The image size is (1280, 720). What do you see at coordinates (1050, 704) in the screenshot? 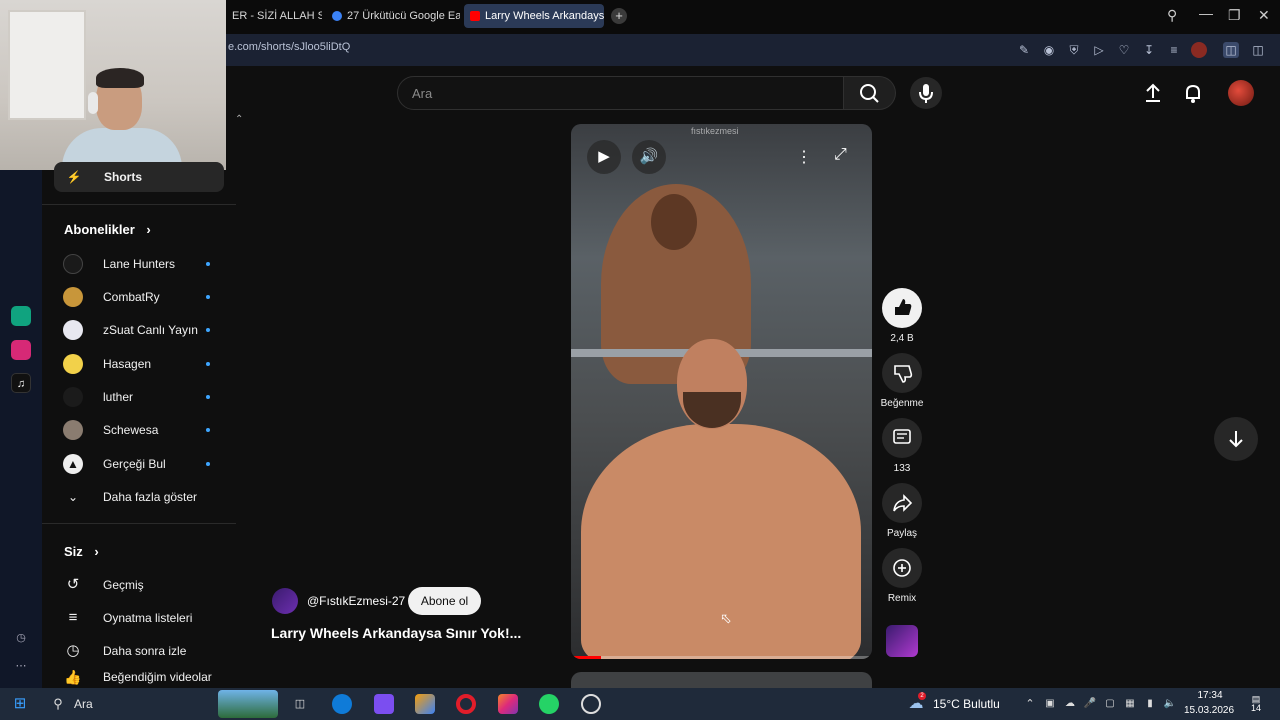
I see `tray-app-icon: ▣` at bounding box center [1050, 704].